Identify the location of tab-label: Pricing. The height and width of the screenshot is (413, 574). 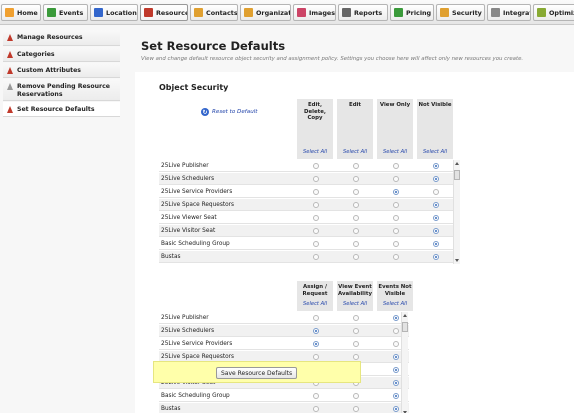
(419, 12).